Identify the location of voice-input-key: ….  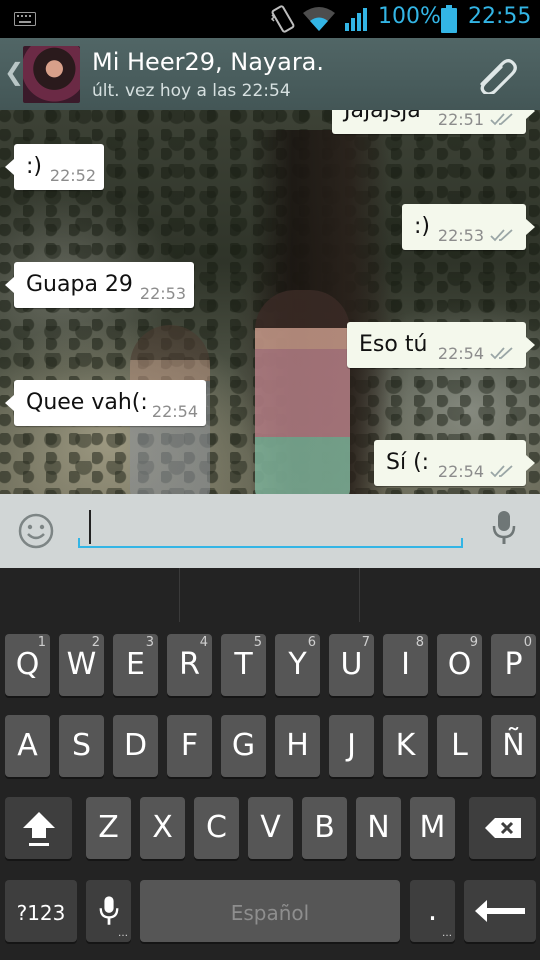
(108, 911).